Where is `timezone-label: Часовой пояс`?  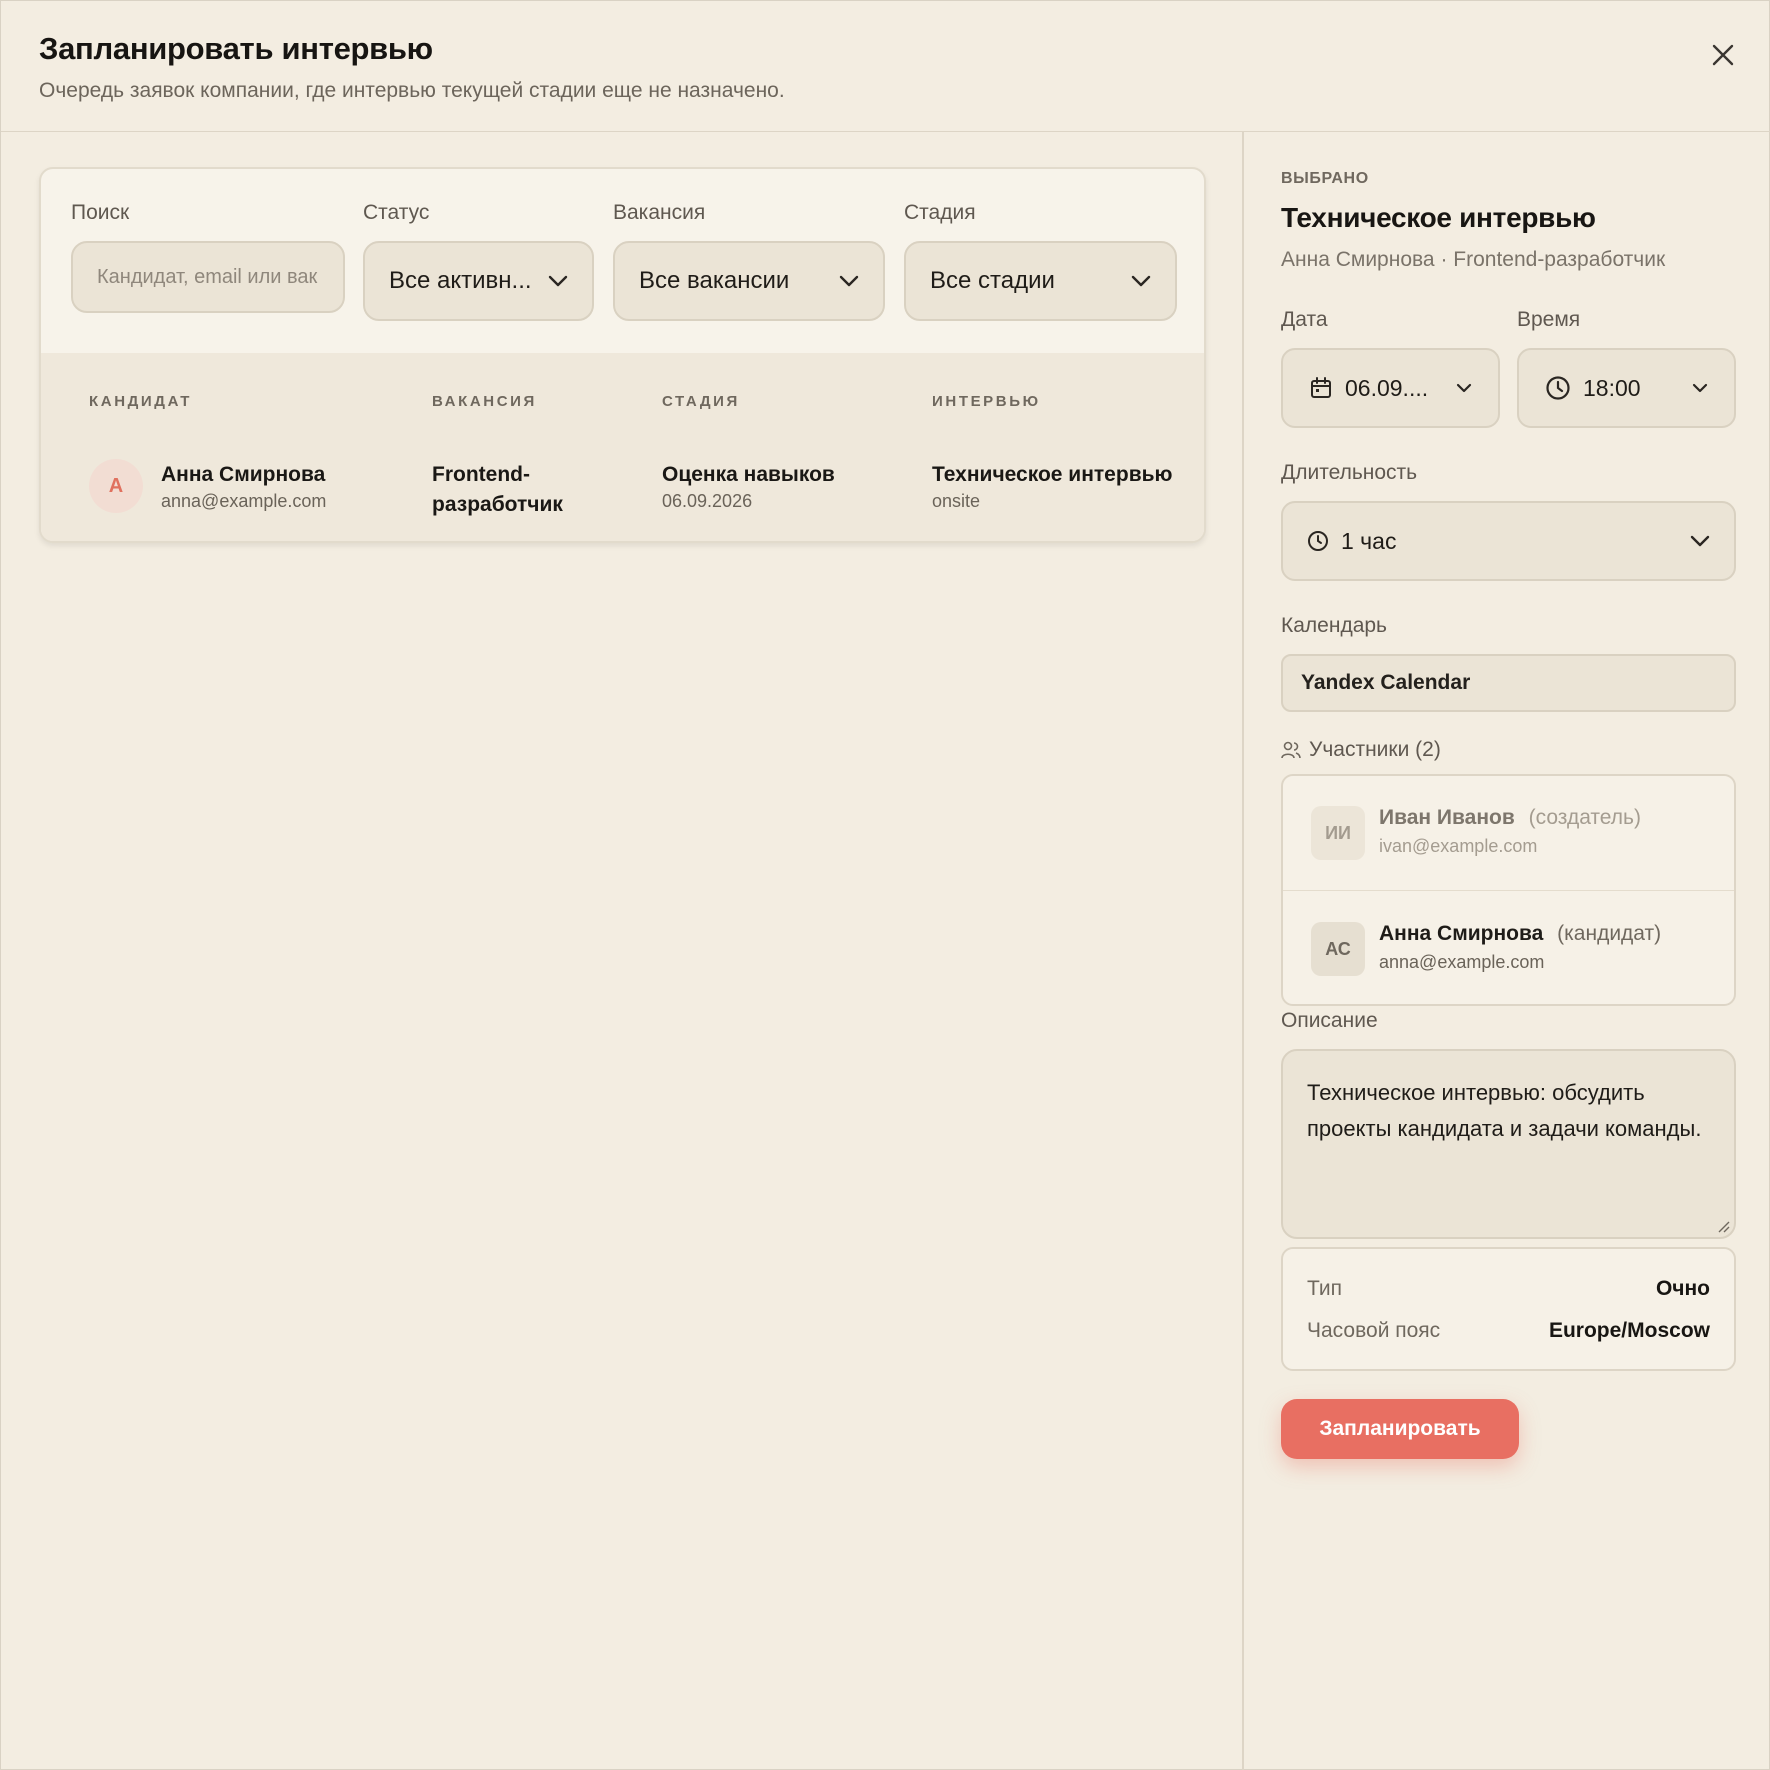 timezone-label: Часовой пояс is located at coordinates (1374, 1330).